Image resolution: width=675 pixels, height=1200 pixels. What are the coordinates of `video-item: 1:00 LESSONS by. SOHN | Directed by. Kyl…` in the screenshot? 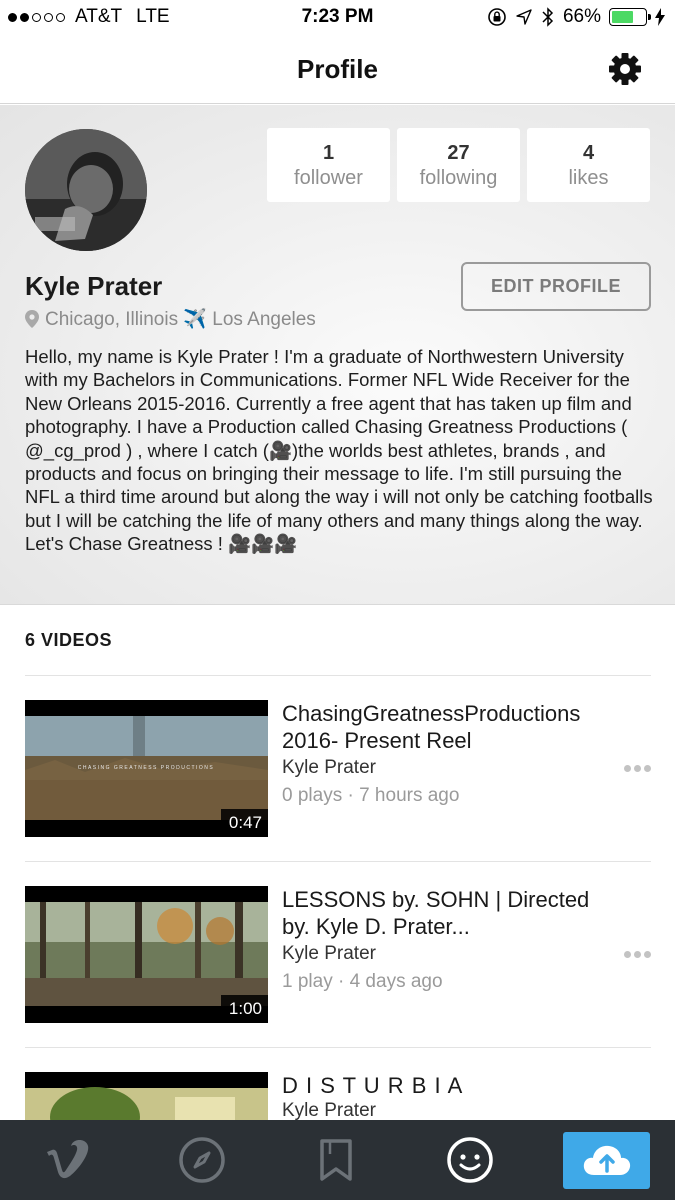 It's located at (337, 961).